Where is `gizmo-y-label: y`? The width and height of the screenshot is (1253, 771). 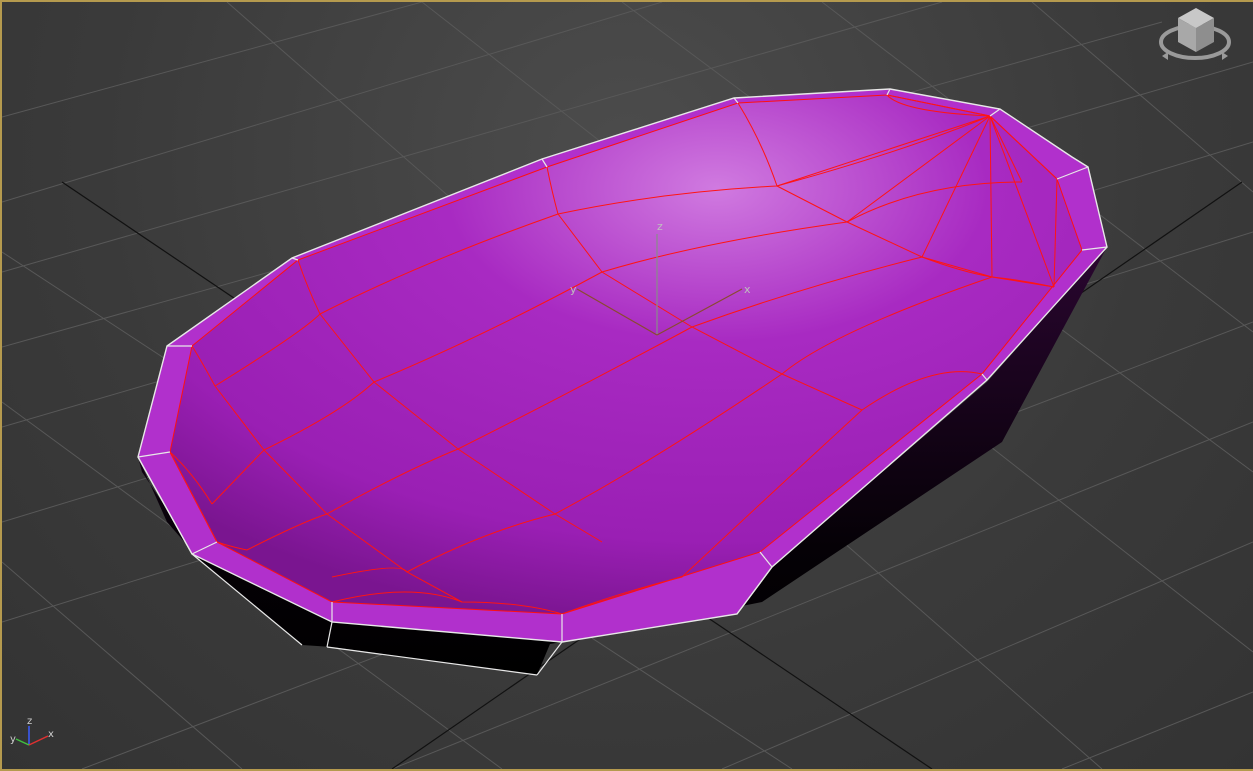 gizmo-y-label: y is located at coordinates (573, 289).